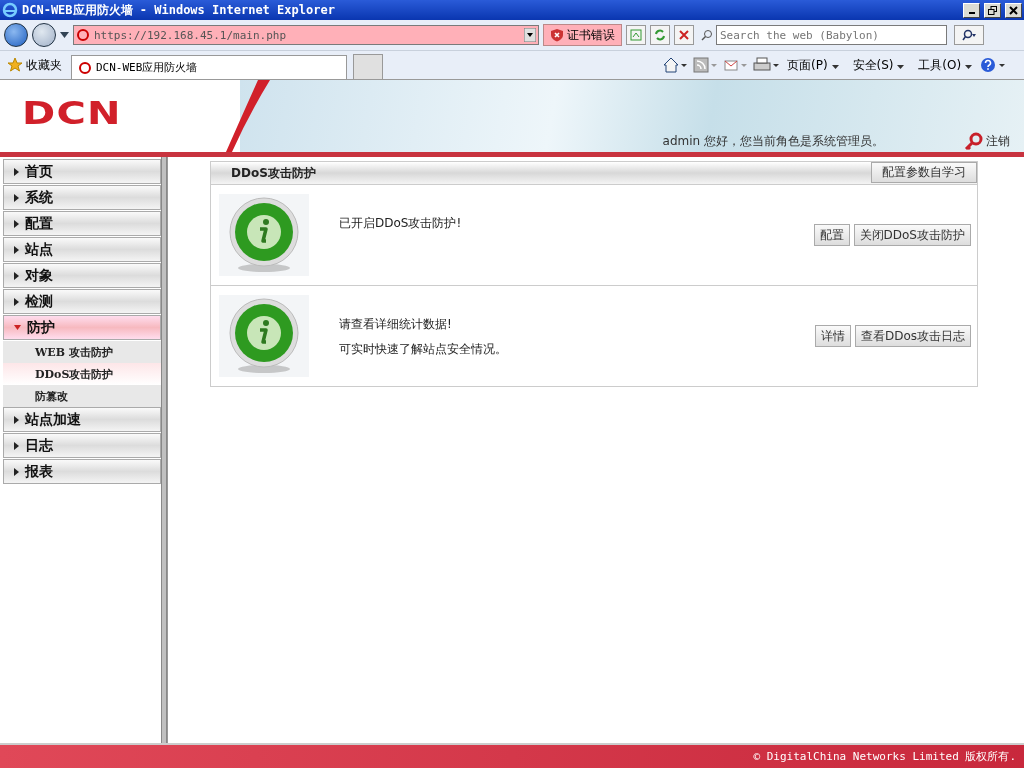 This screenshot has width=1024, height=768. Describe the element at coordinates (557, 35) in the screenshot. I see `shield-icon` at that location.